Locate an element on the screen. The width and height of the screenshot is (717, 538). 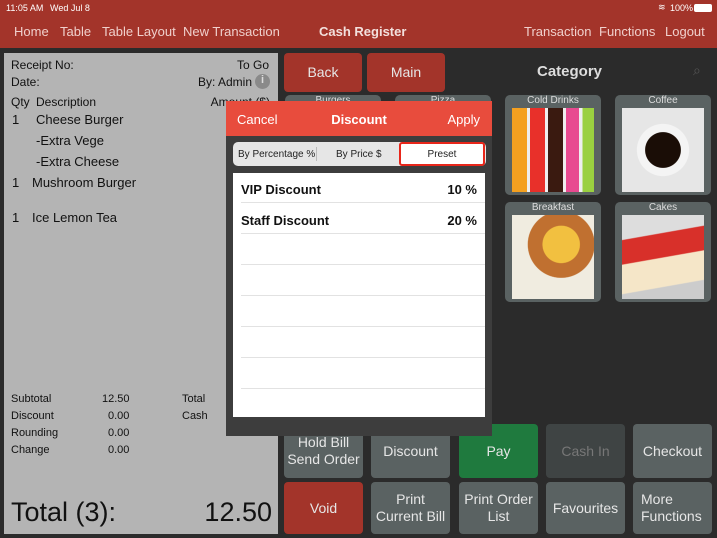
list-item: Ice Lemon Tea is located at coordinates (74, 217).